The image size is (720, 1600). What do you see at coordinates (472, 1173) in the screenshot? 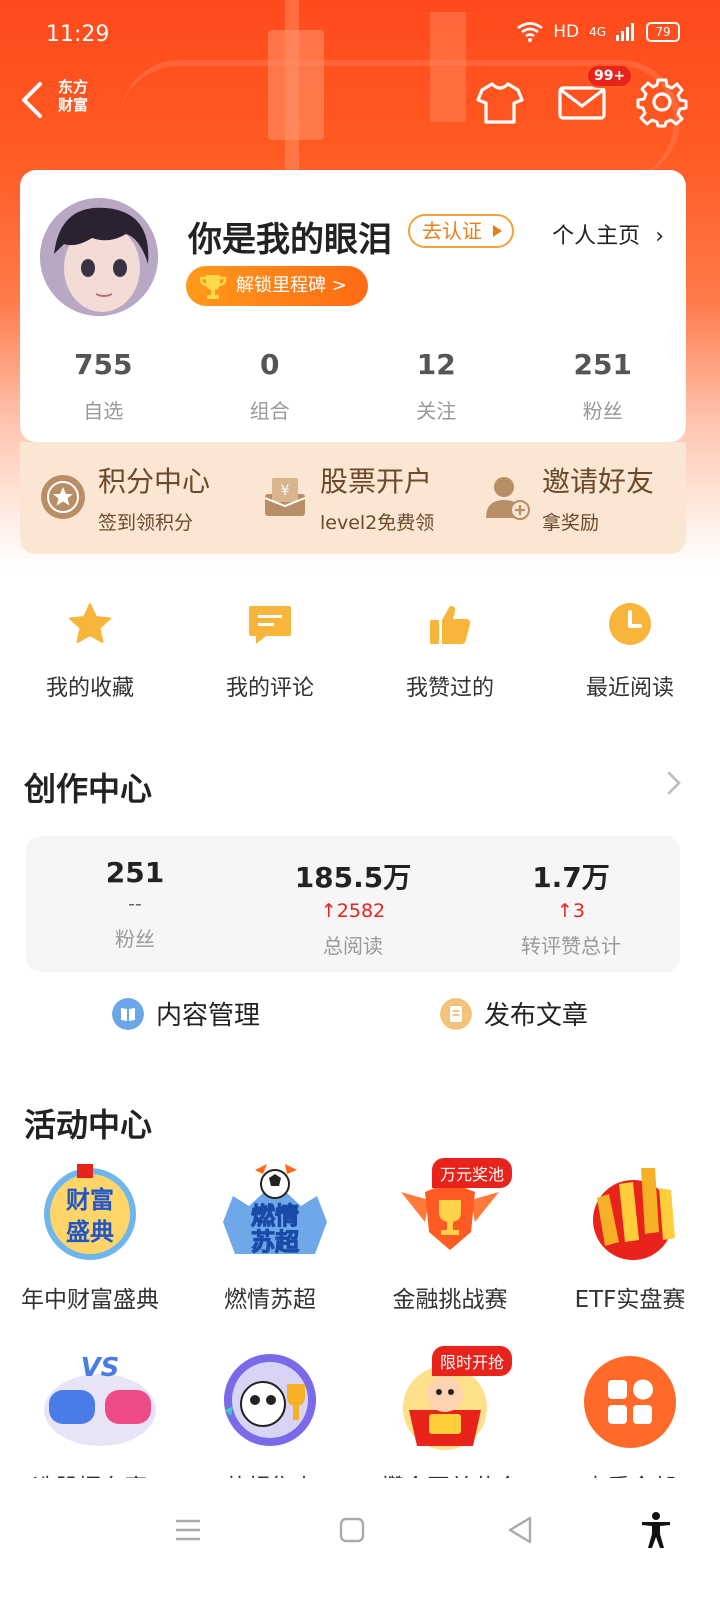
I see `prize-pool-badge: 万元奖池` at bounding box center [472, 1173].